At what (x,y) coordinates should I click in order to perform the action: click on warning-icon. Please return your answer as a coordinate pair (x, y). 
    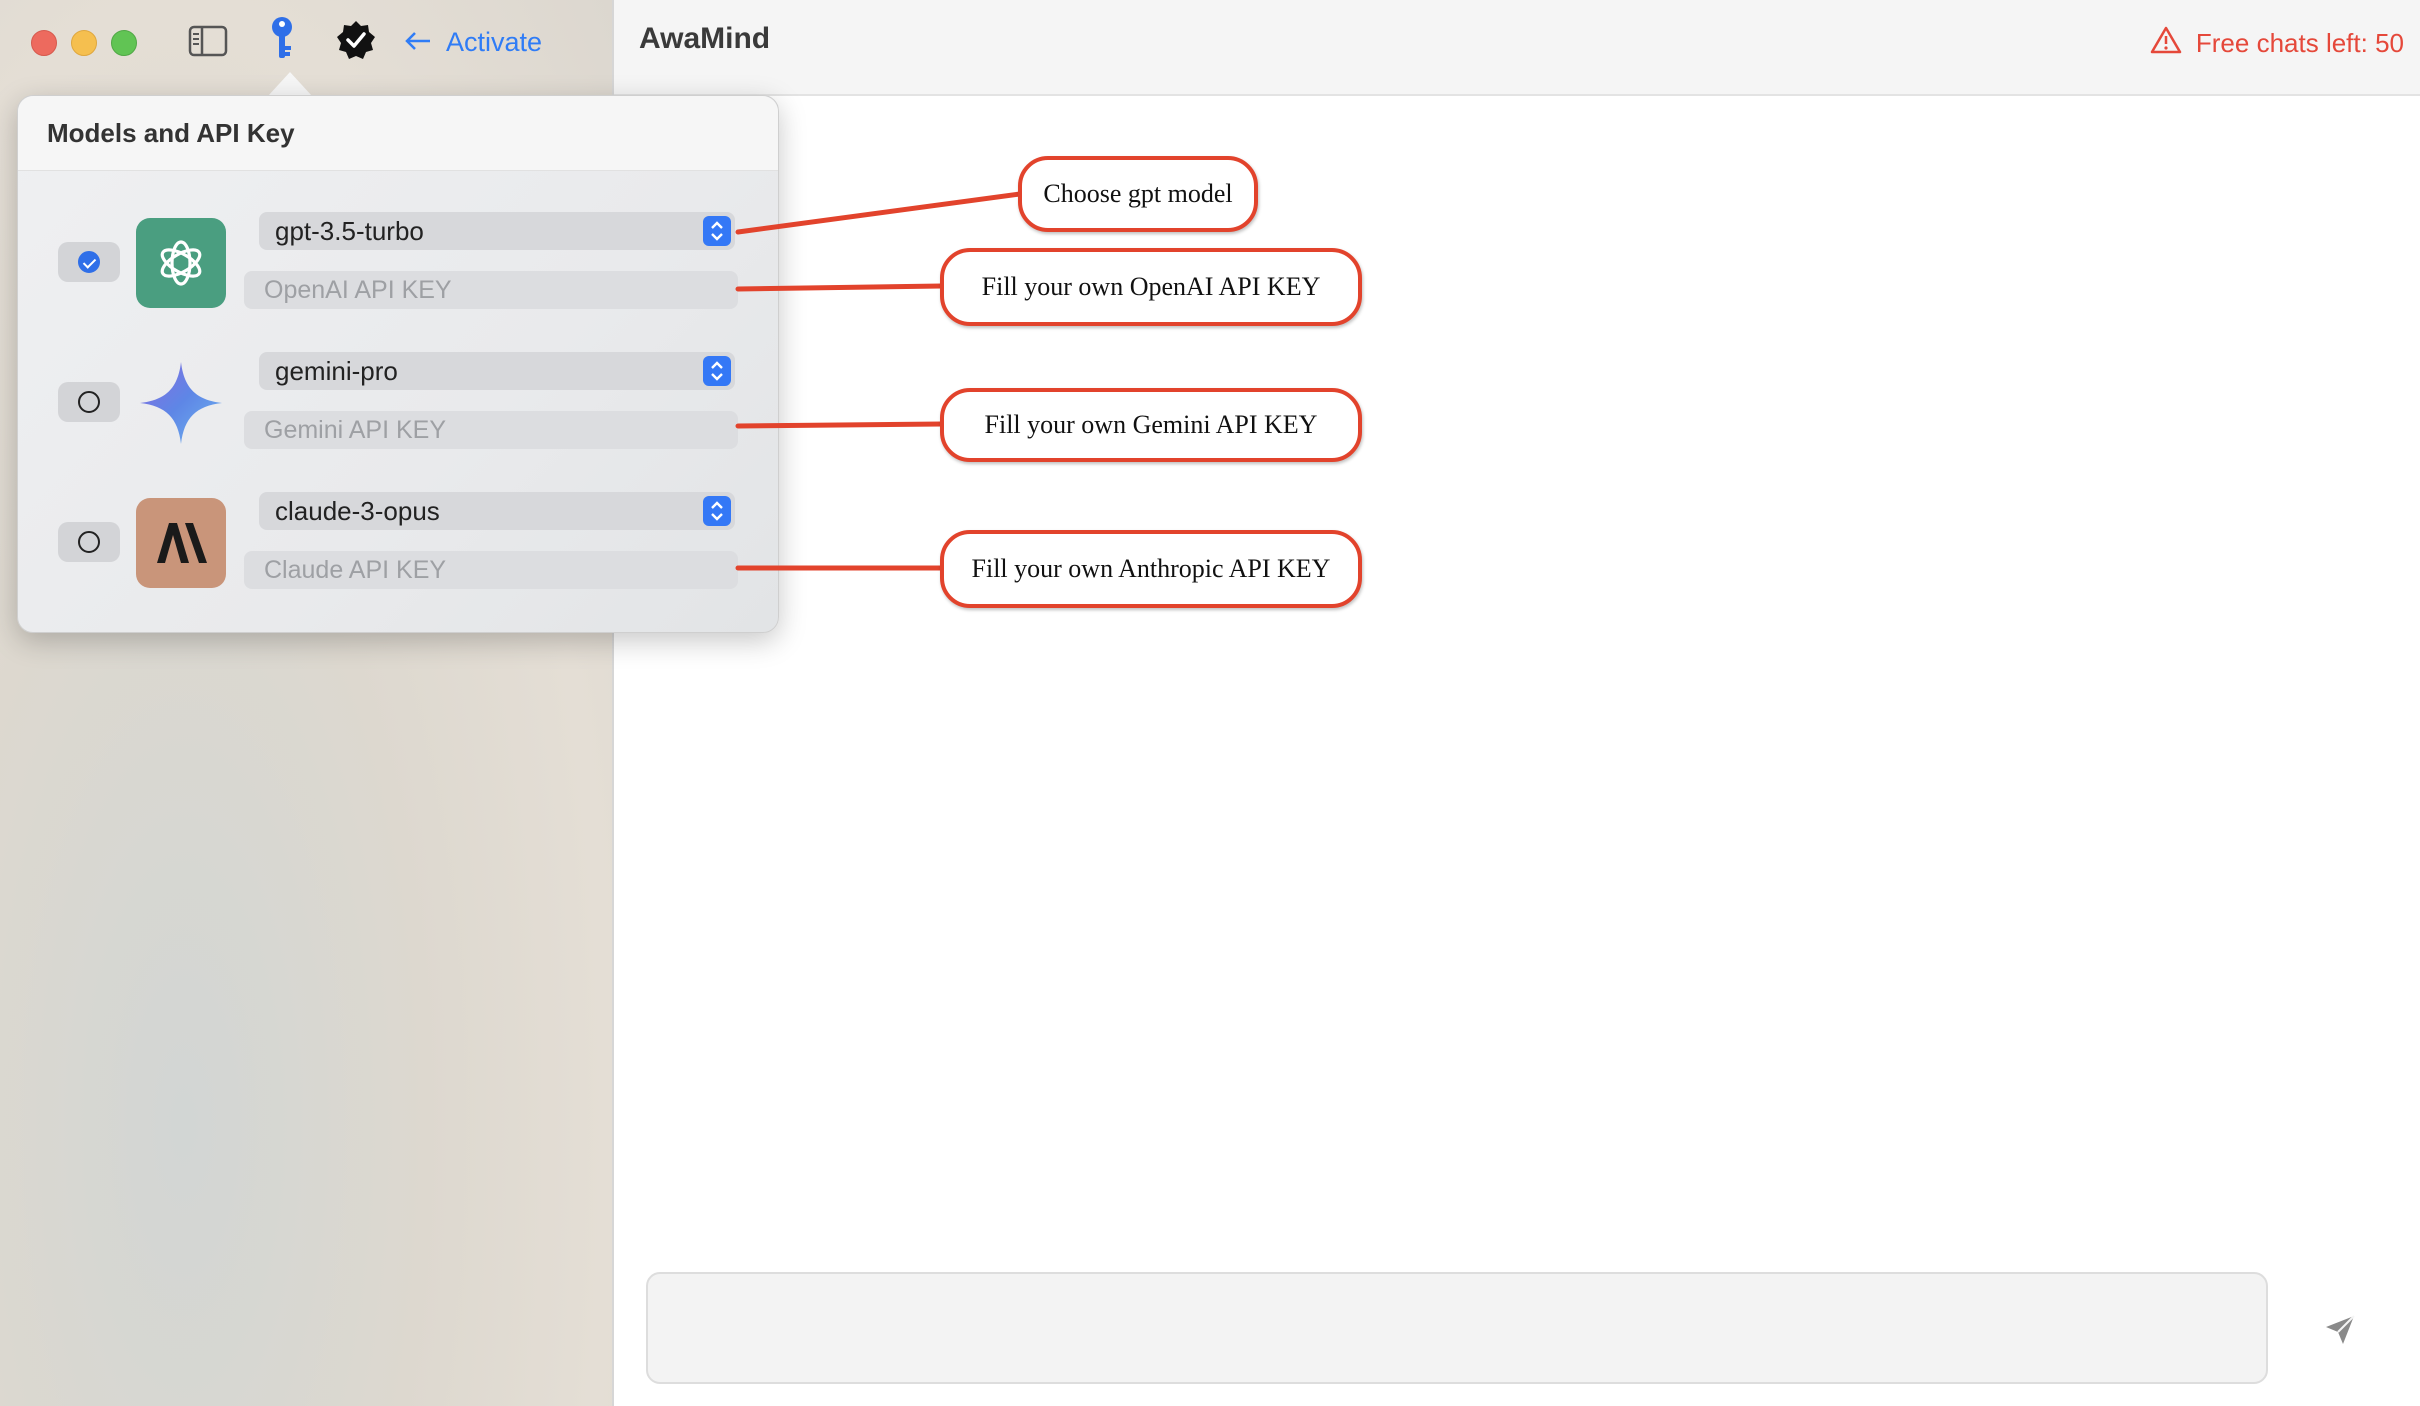
    Looking at the image, I should click on (2166, 43).